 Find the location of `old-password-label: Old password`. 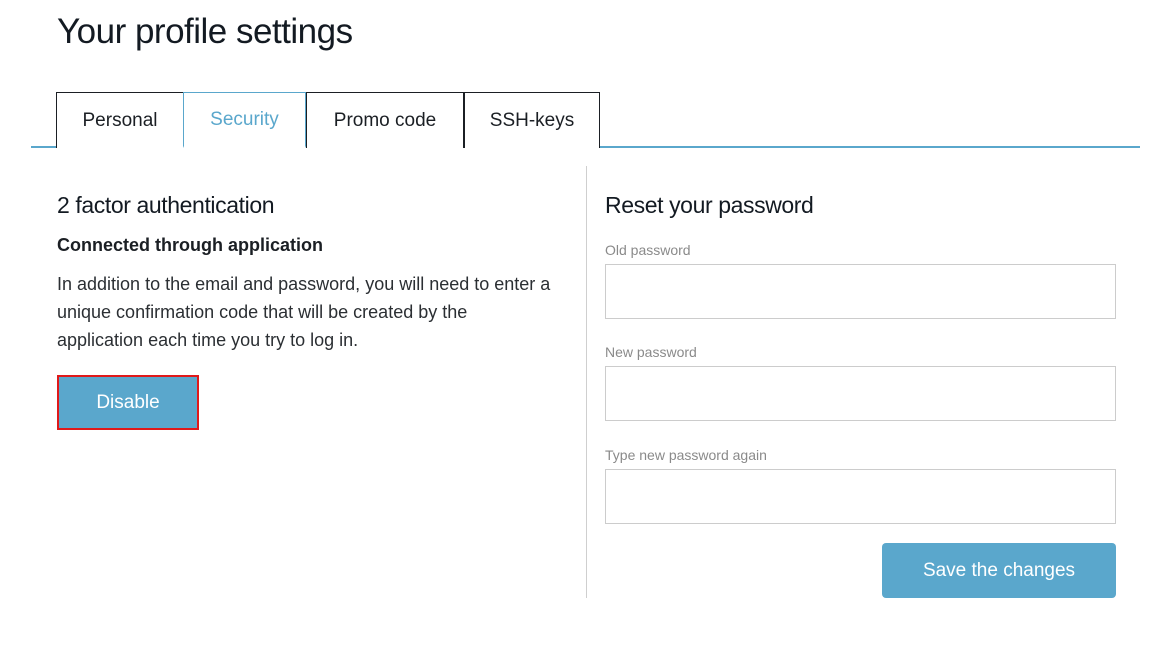

old-password-label: Old password is located at coordinates (648, 250).